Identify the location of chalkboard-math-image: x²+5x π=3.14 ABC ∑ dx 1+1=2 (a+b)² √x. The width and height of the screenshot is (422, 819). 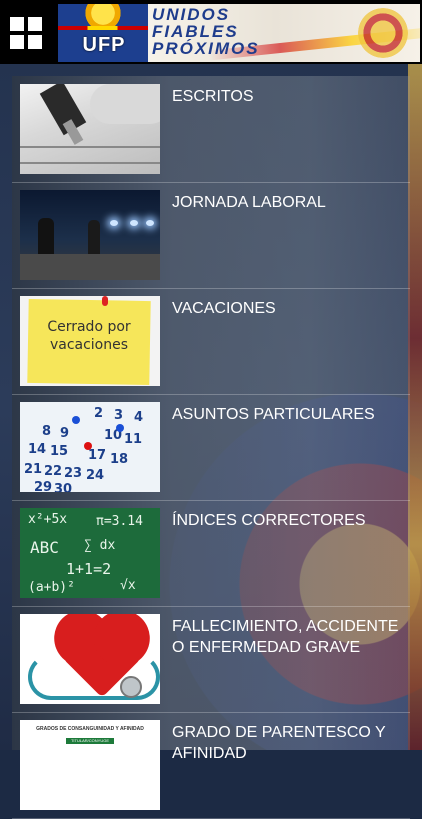
(90, 553).